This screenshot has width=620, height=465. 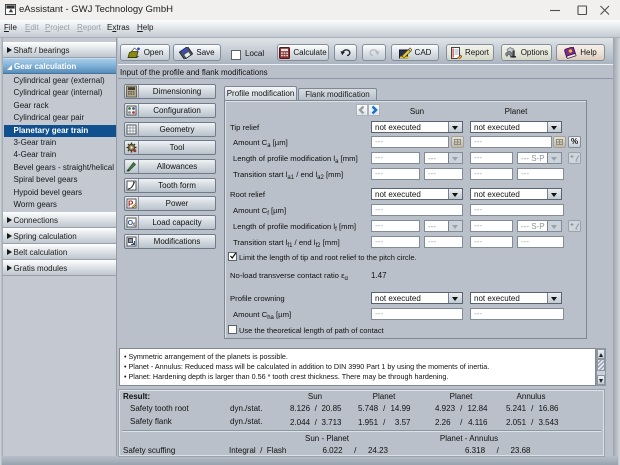 I want to click on svg-text: x, so click(x=133, y=225).